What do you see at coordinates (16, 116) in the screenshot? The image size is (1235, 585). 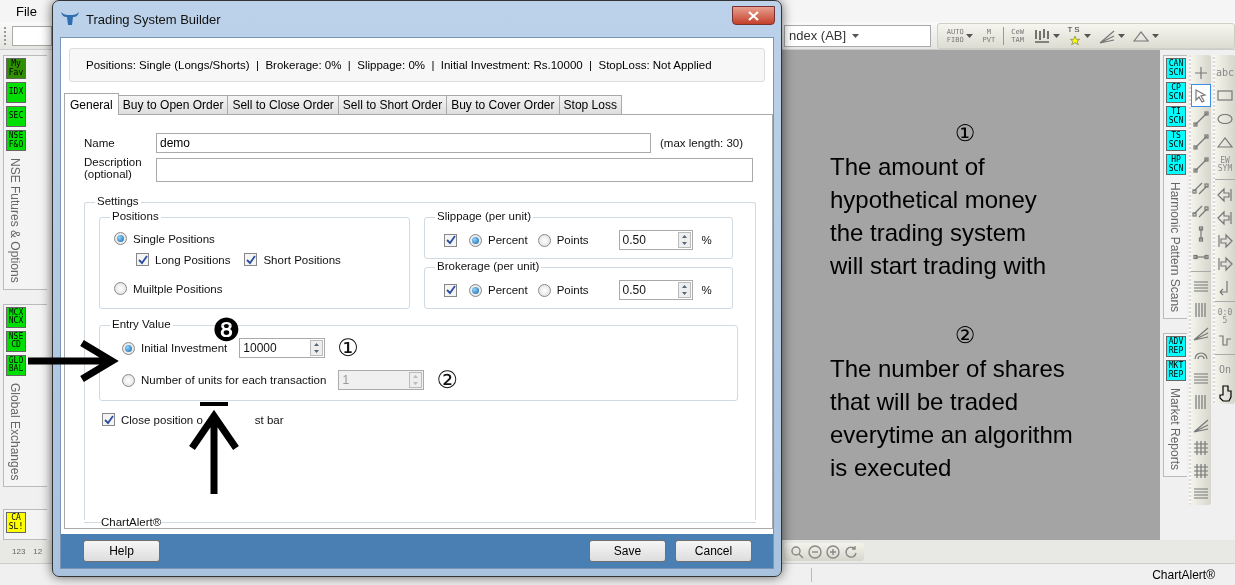 I see `shortcut-badge: SEC` at bounding box center [16, 116].